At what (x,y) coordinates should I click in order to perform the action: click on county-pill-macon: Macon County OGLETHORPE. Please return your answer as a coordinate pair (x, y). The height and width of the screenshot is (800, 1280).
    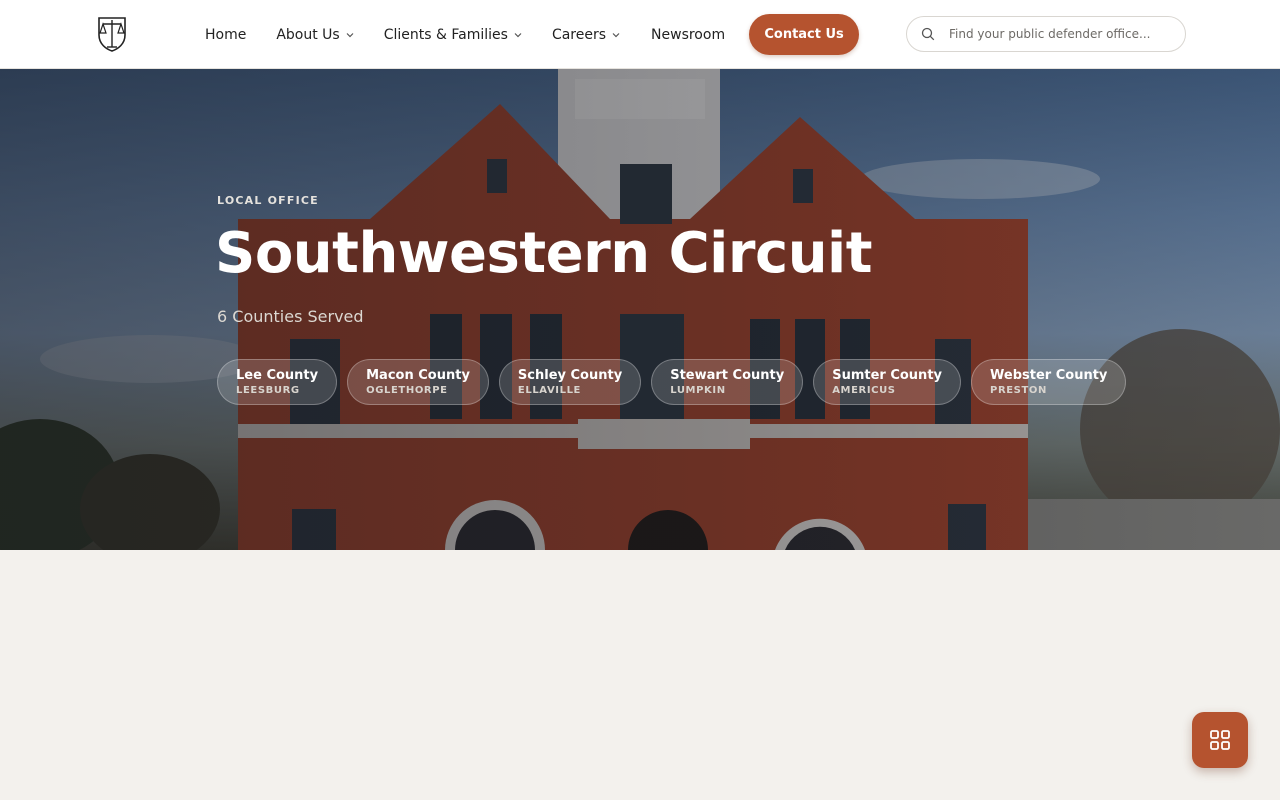
    Looking at the image, I should click on (418, 382).